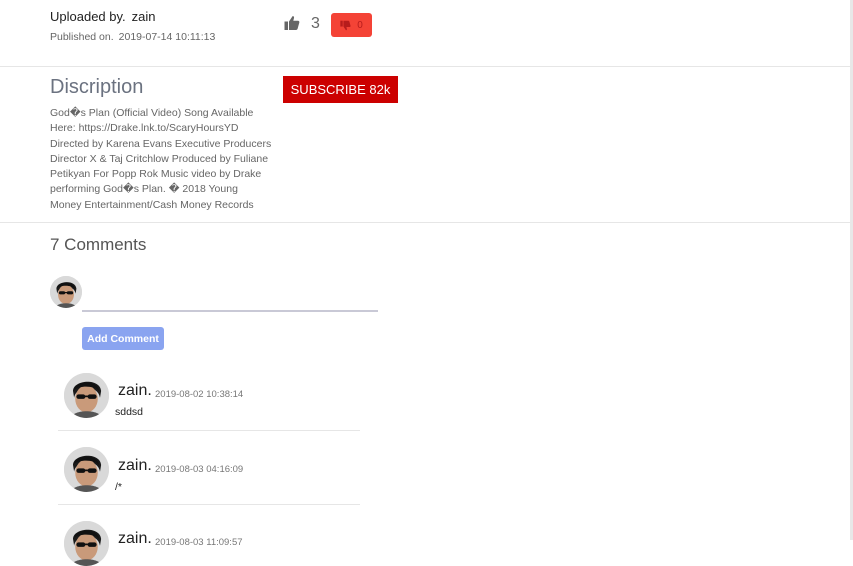  Describe the element at coordinates (88, 16) in the screenshot. I see `uploaded-by-label: Uploaded by.` at that location.